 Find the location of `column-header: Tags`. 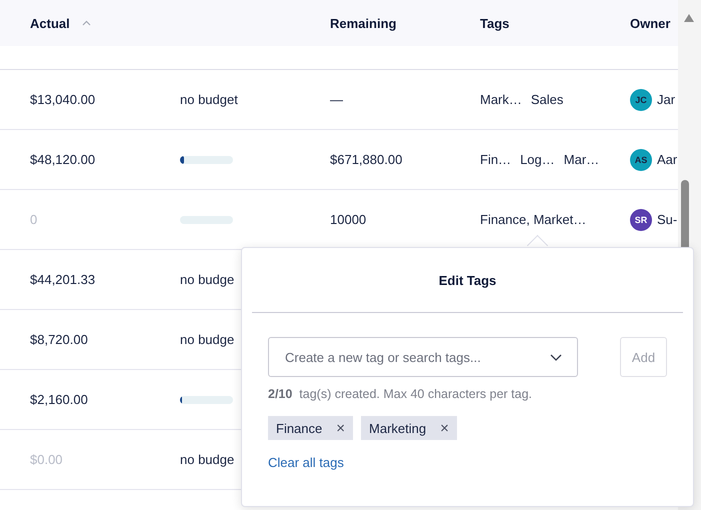

column-header: Tags is located at coordinates (495, 23).